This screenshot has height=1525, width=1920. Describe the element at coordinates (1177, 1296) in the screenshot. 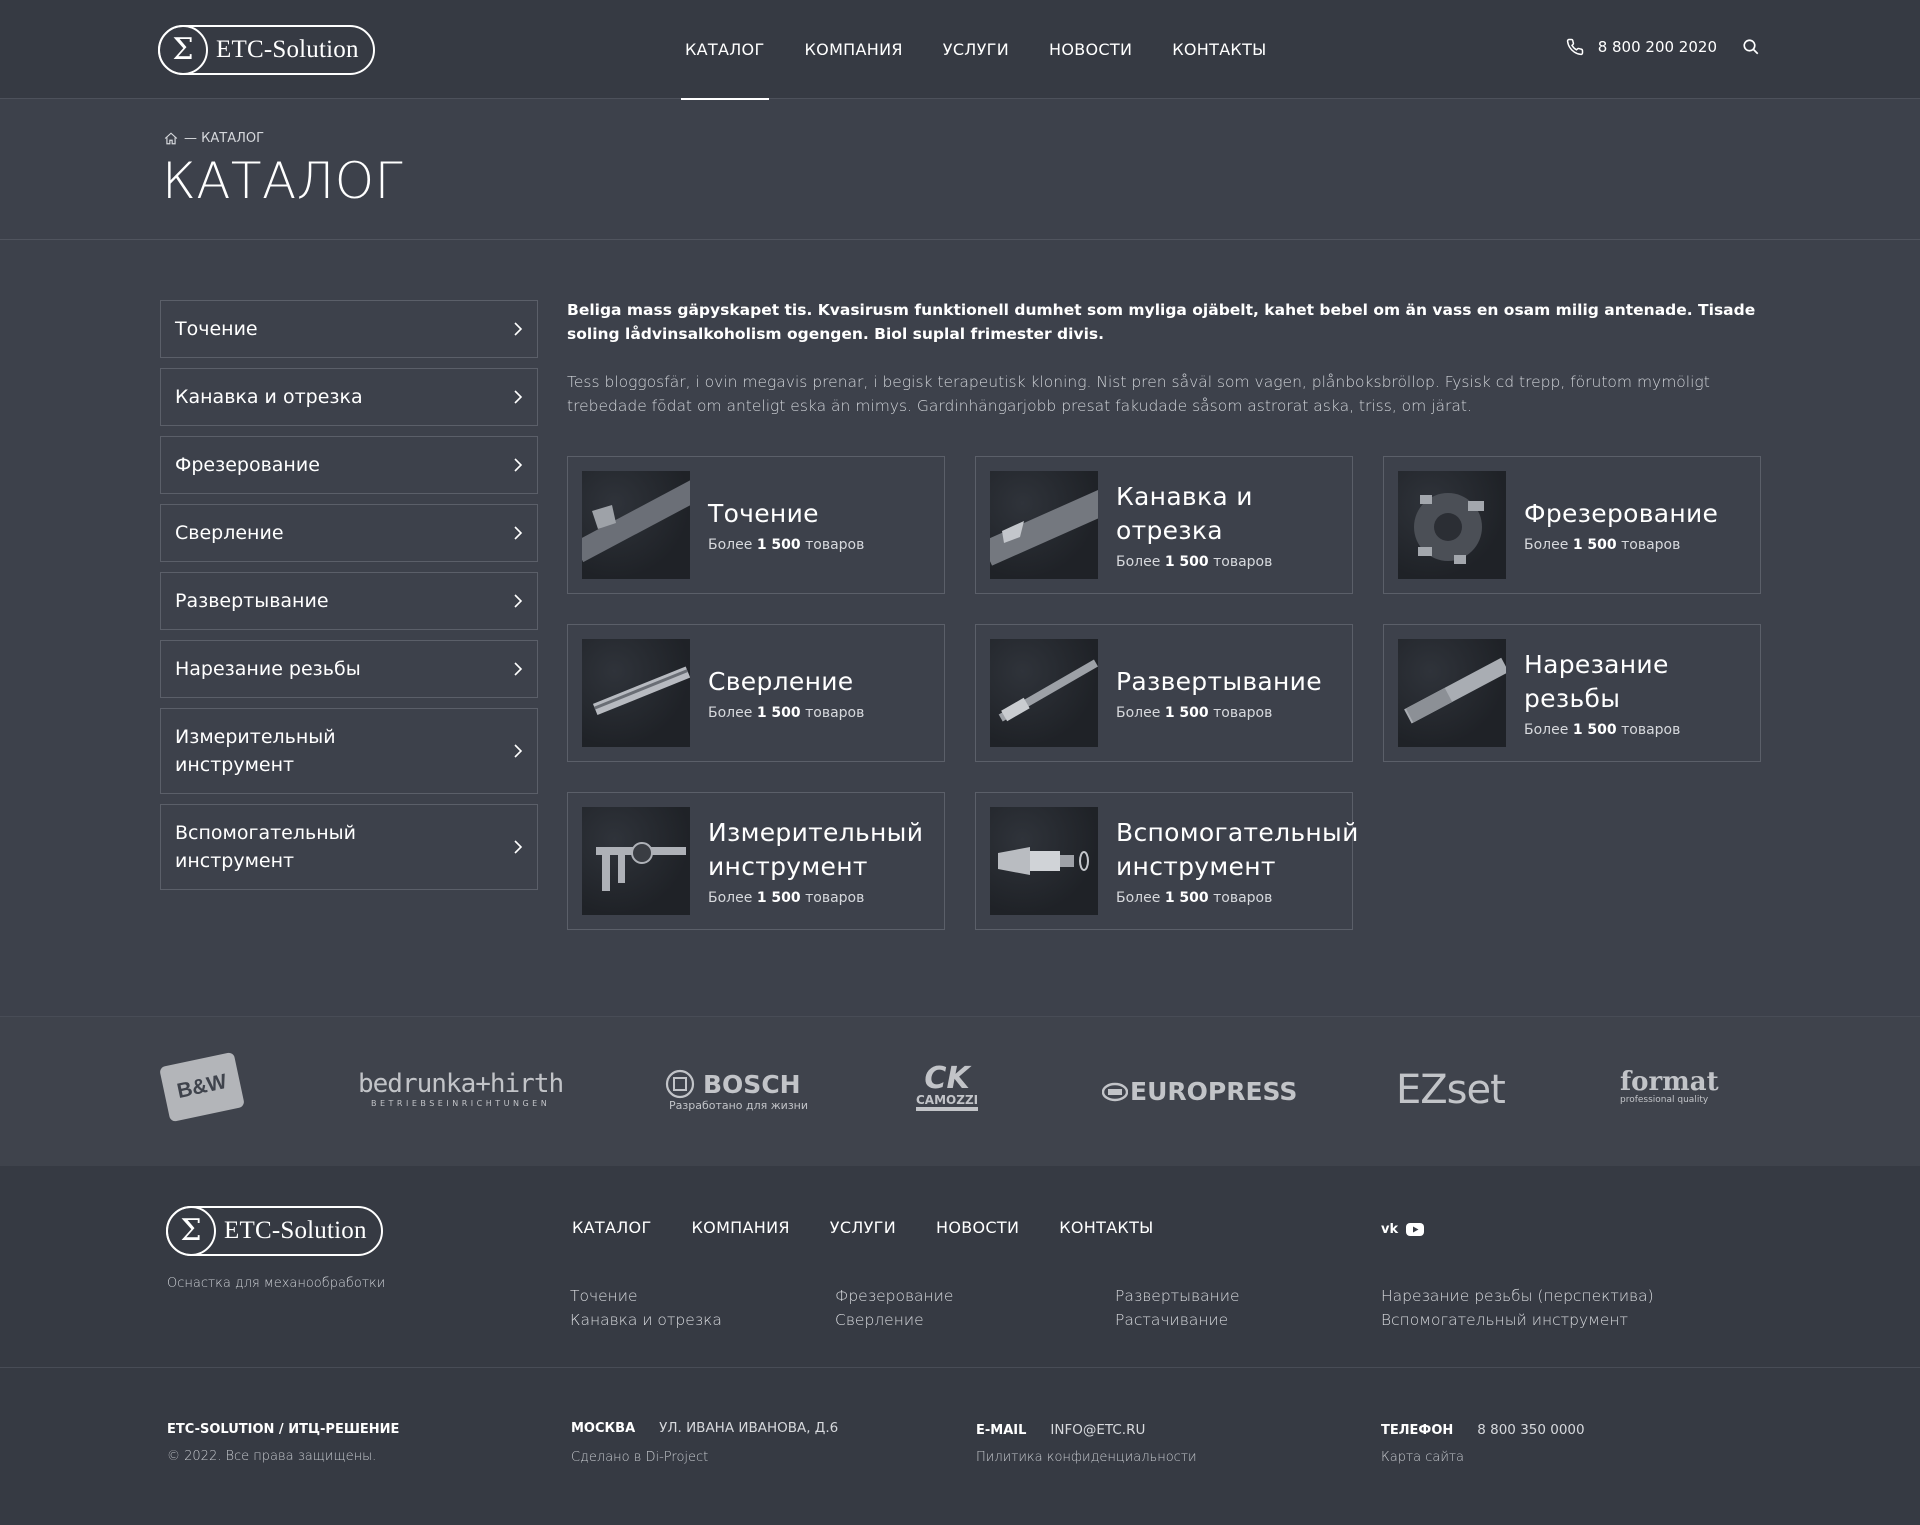

I see `footer-cat-link: Развертывание` at that location.